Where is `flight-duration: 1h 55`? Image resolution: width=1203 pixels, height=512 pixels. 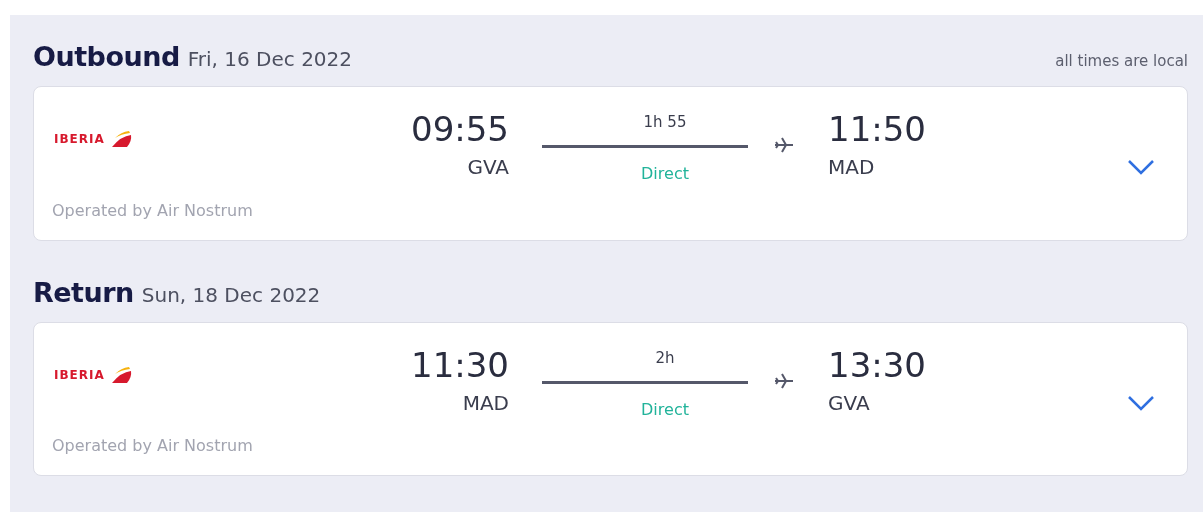 flight-duration: 1h 55 is located at coordinates (665, 122).